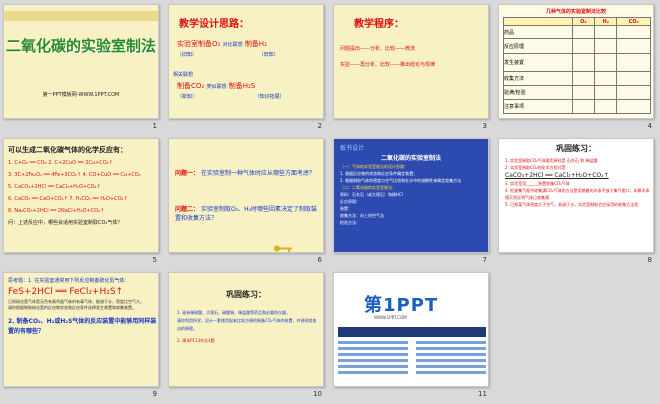 The height and width of the screenshot is (404, 660). Describe the element at coordinates (388, 65) in the screenshot. I see `slide-3-line2: 实验——再分析、比较——推出结论与规律` at that location.